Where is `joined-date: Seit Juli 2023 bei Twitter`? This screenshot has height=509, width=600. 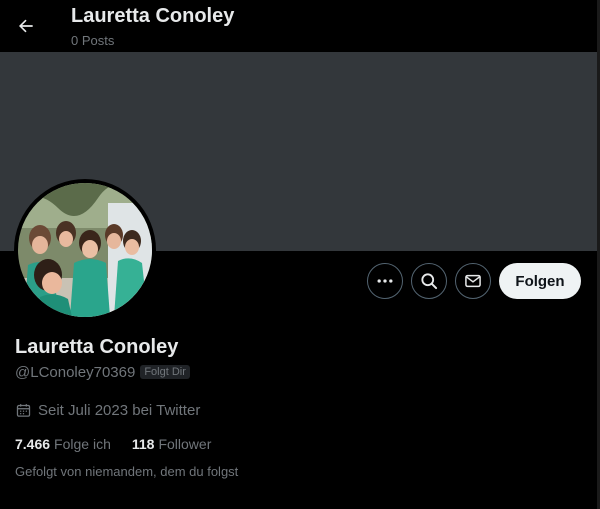
joined-date: Seit Juli 2023 bei Twitter is located at coordinates (107, 410).